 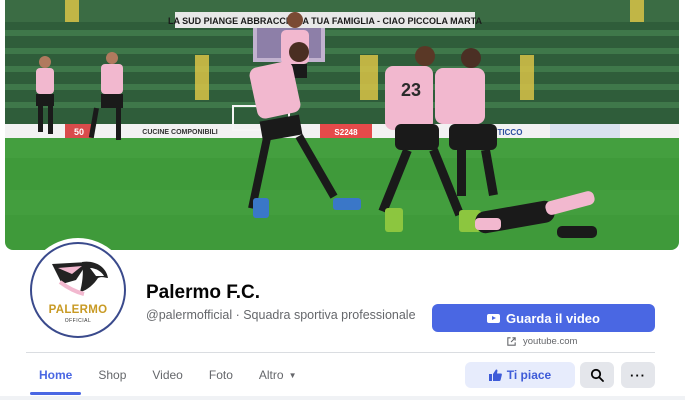 I want to click on watch-video-label: Guarda il video, so click(x=553, y=318).